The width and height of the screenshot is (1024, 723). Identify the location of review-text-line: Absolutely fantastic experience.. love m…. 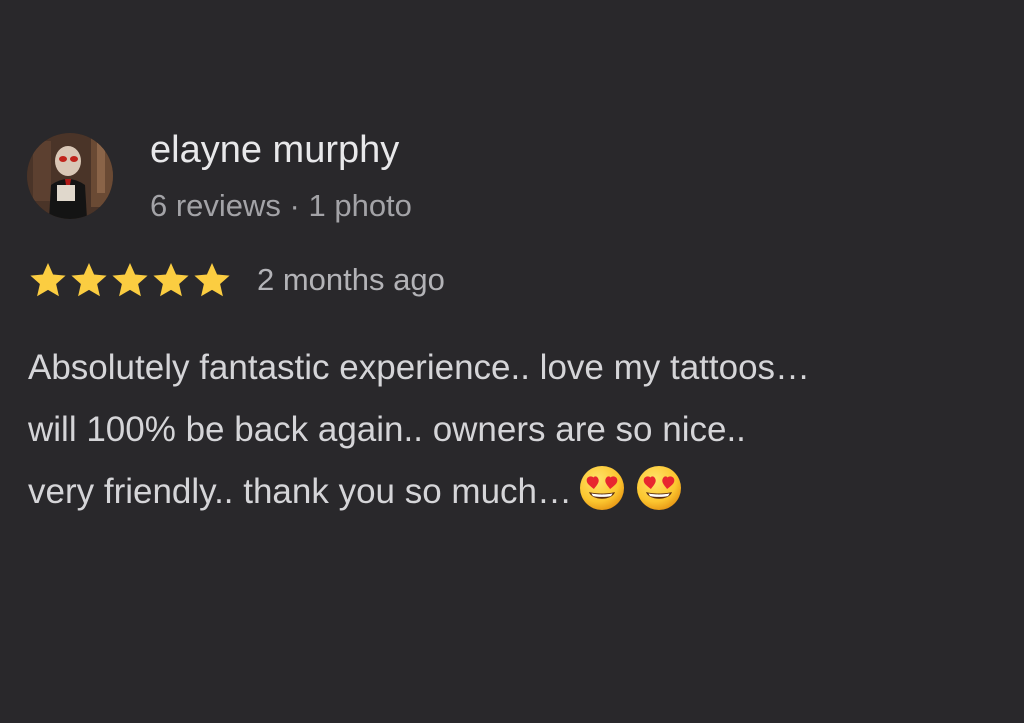
(419, 367).